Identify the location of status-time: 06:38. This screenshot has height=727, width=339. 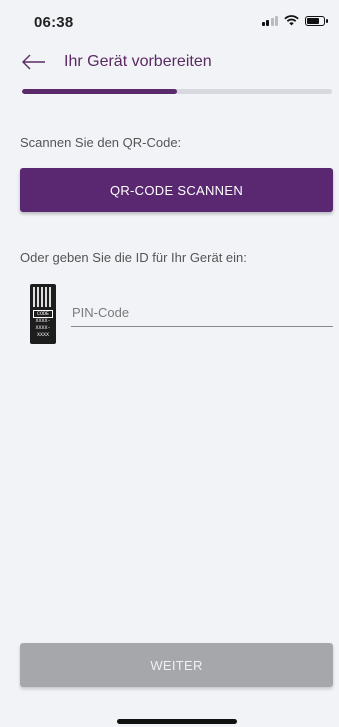
(54, 22).